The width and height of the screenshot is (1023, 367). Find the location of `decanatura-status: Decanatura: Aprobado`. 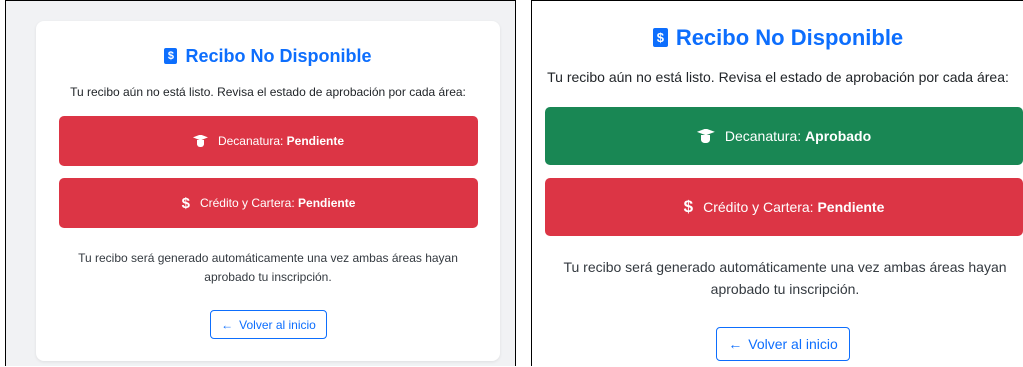

decanatura-status: Decanatura: Aprobado is located at coordinates (784, 136).